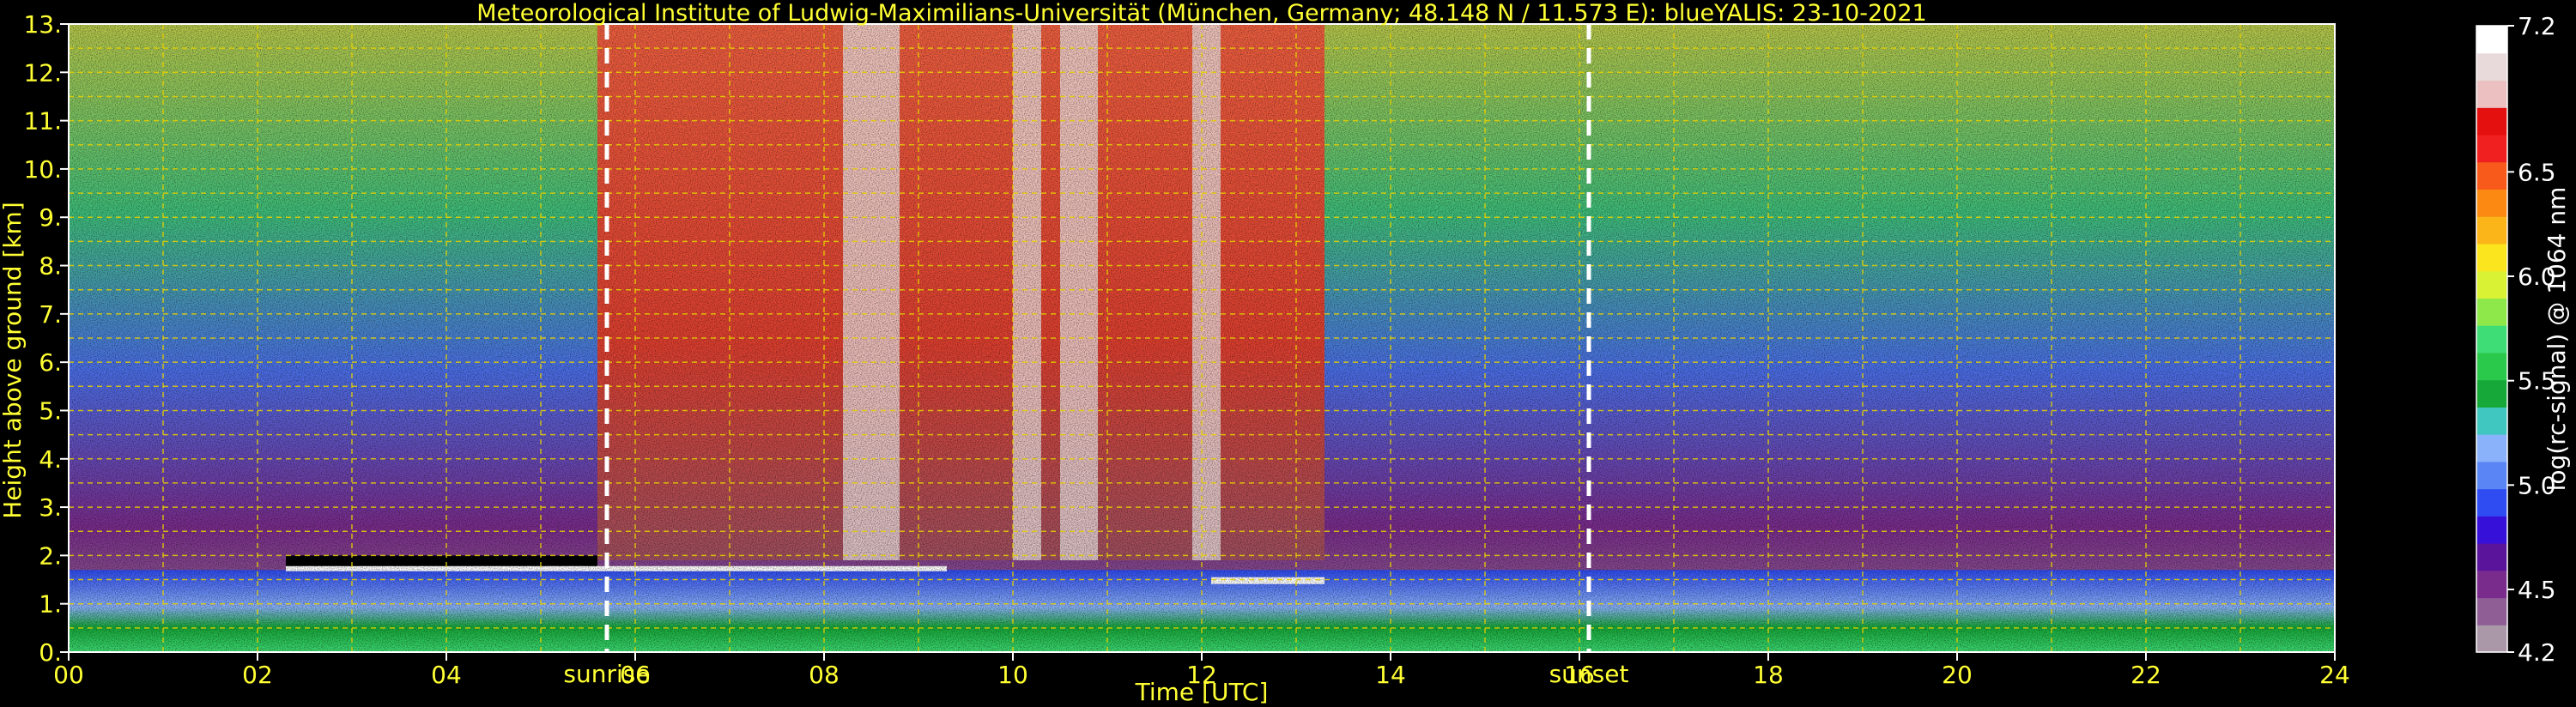  I want to click on y-tick-label: 5., so click(50, 411).